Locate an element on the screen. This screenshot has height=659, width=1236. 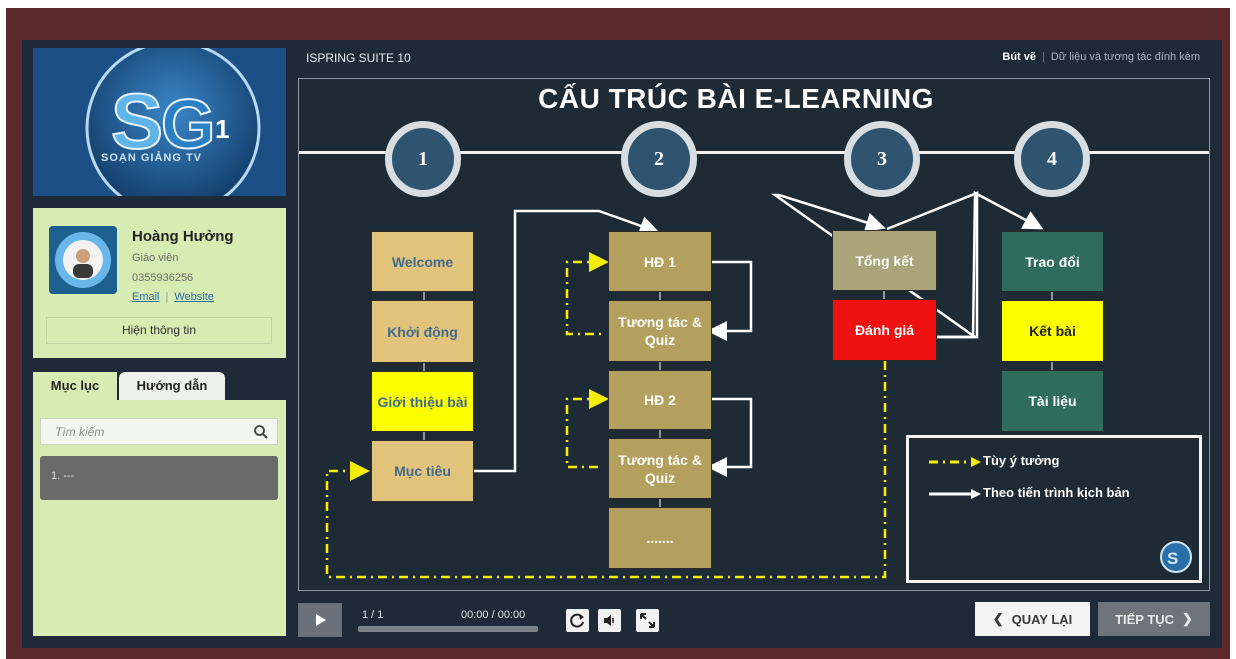
play-button is located at coordinates (320, 620).